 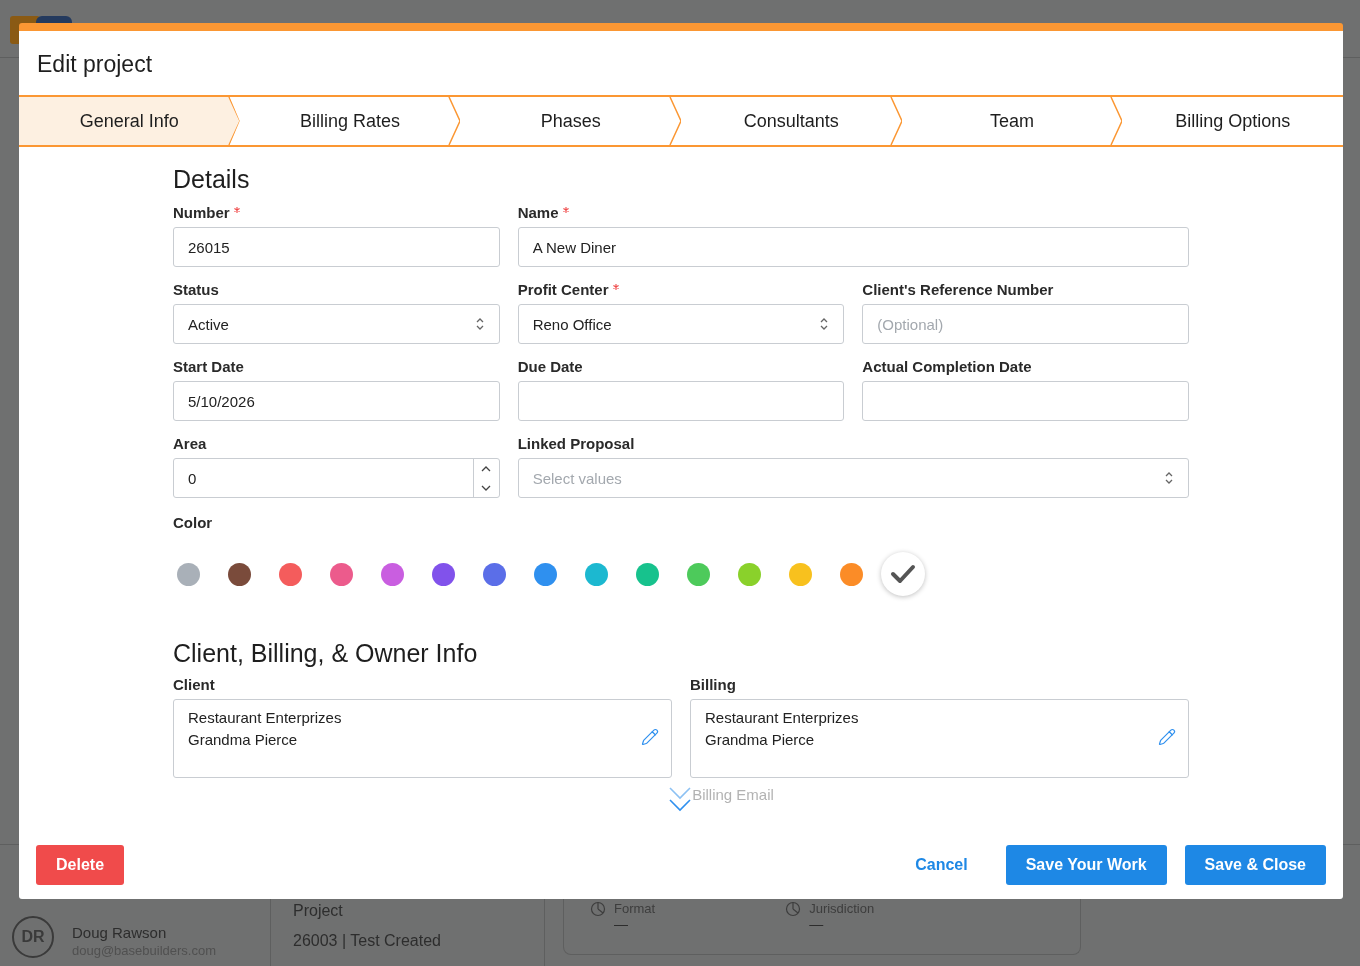 I want to click on user-name: Doug Rawson, so click(x=120, y=932).